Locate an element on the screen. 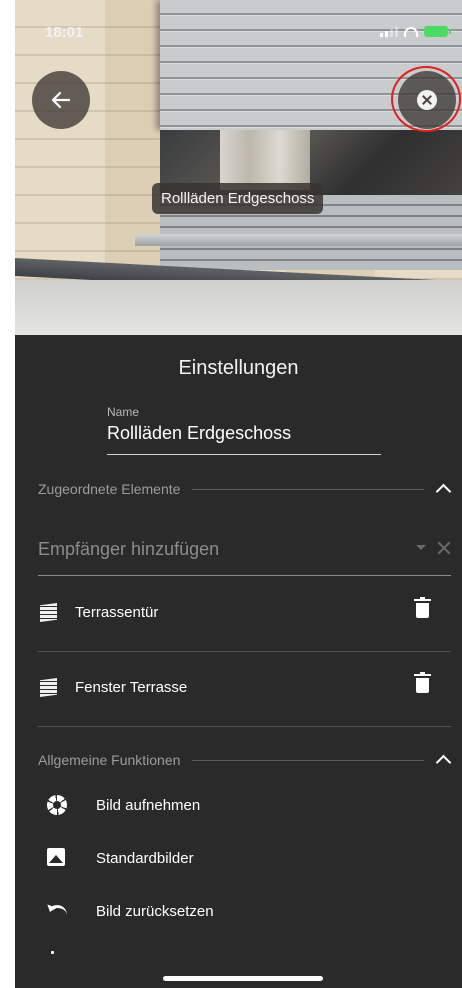  window-sill is located at coordinates (298, 240).